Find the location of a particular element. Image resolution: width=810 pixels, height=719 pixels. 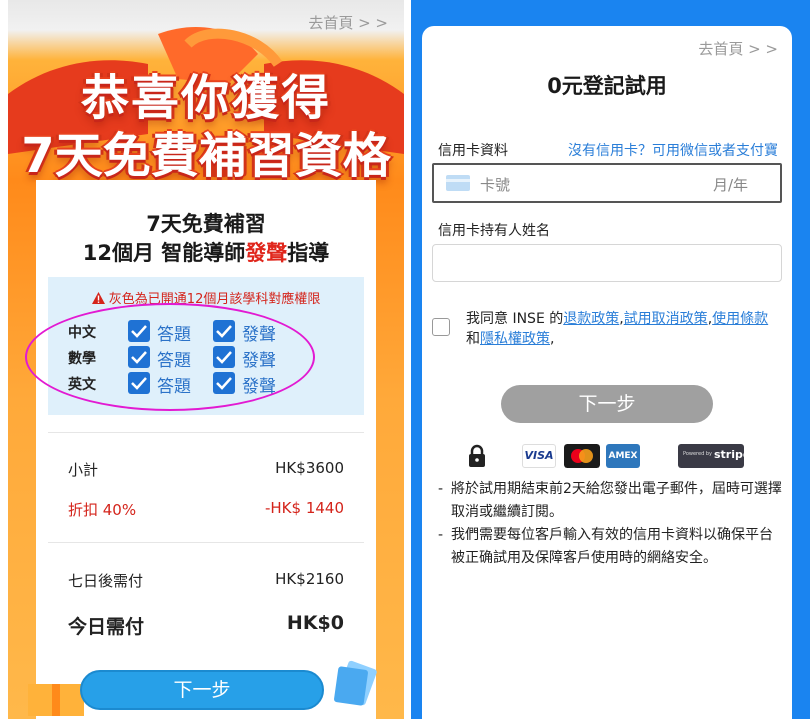

stripe-text: stripe is located at coordinates (732, 454).